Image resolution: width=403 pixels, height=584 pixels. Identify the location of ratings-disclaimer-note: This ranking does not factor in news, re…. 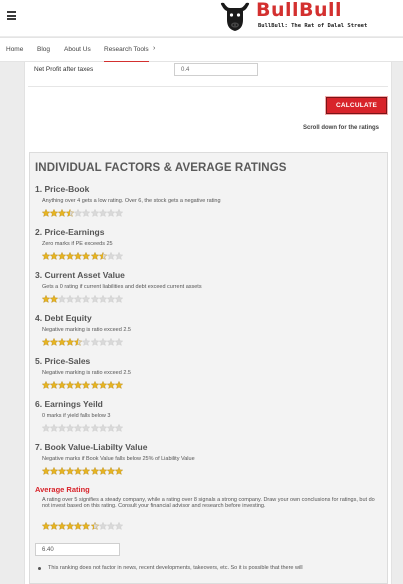
(175, 568).